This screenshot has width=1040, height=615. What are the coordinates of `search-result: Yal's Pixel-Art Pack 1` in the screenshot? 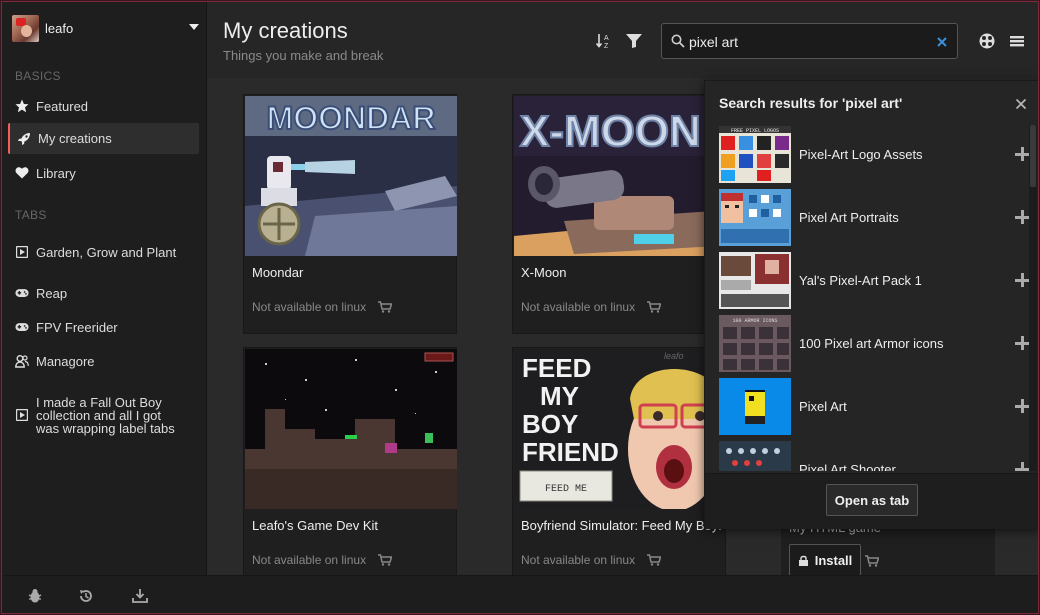 It's located at (874, 280).